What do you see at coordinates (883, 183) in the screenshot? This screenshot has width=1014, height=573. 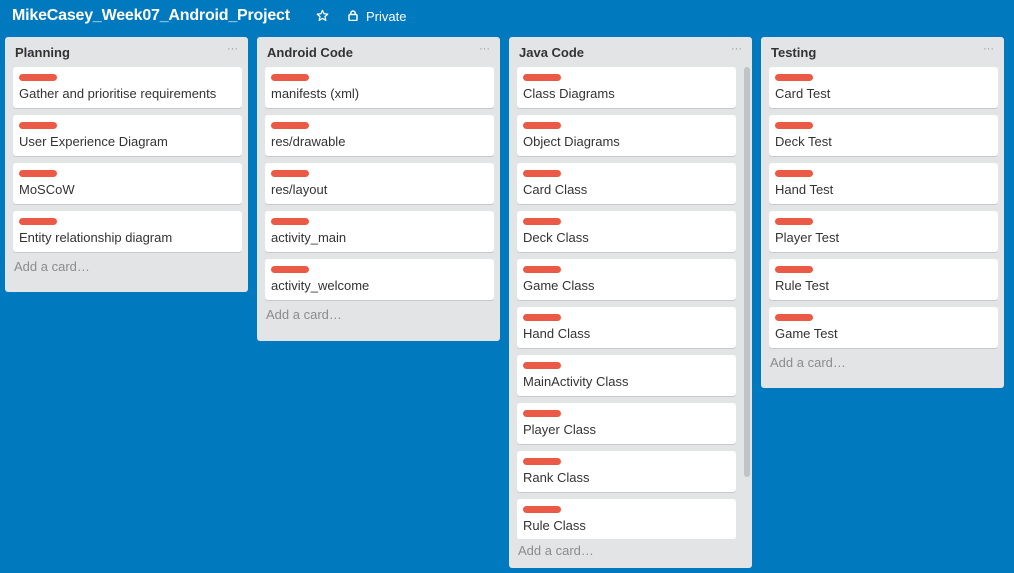 I see `card: Hand Test` at bounding box center [883, 183].